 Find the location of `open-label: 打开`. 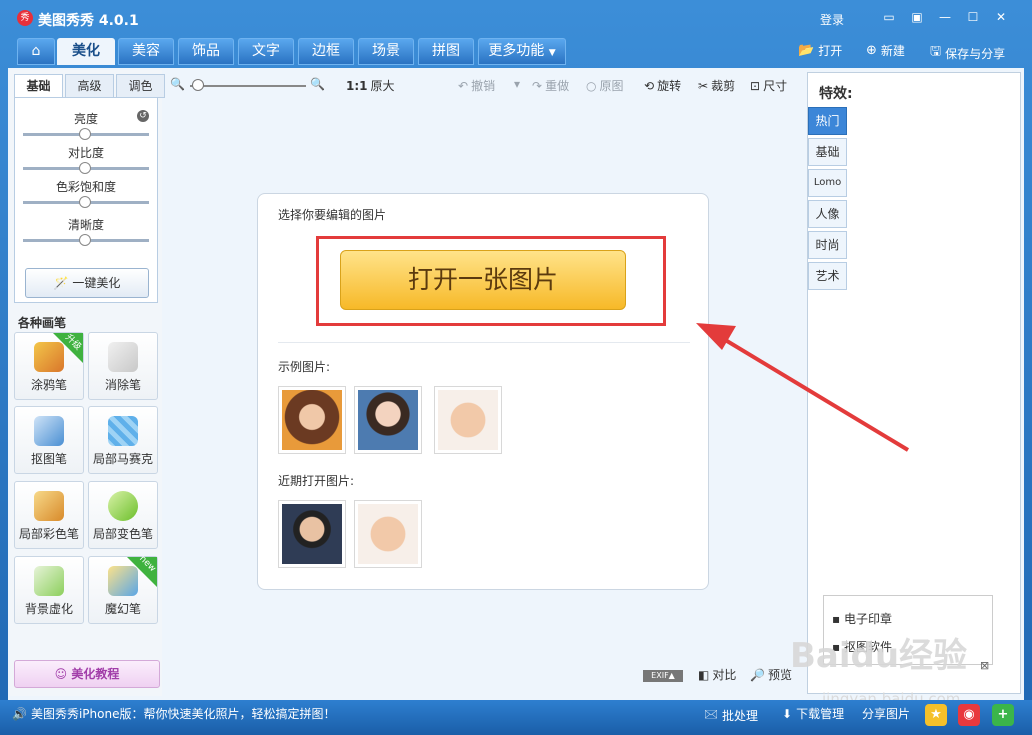

open-label: 打开 is located at coordinates (830, 51).